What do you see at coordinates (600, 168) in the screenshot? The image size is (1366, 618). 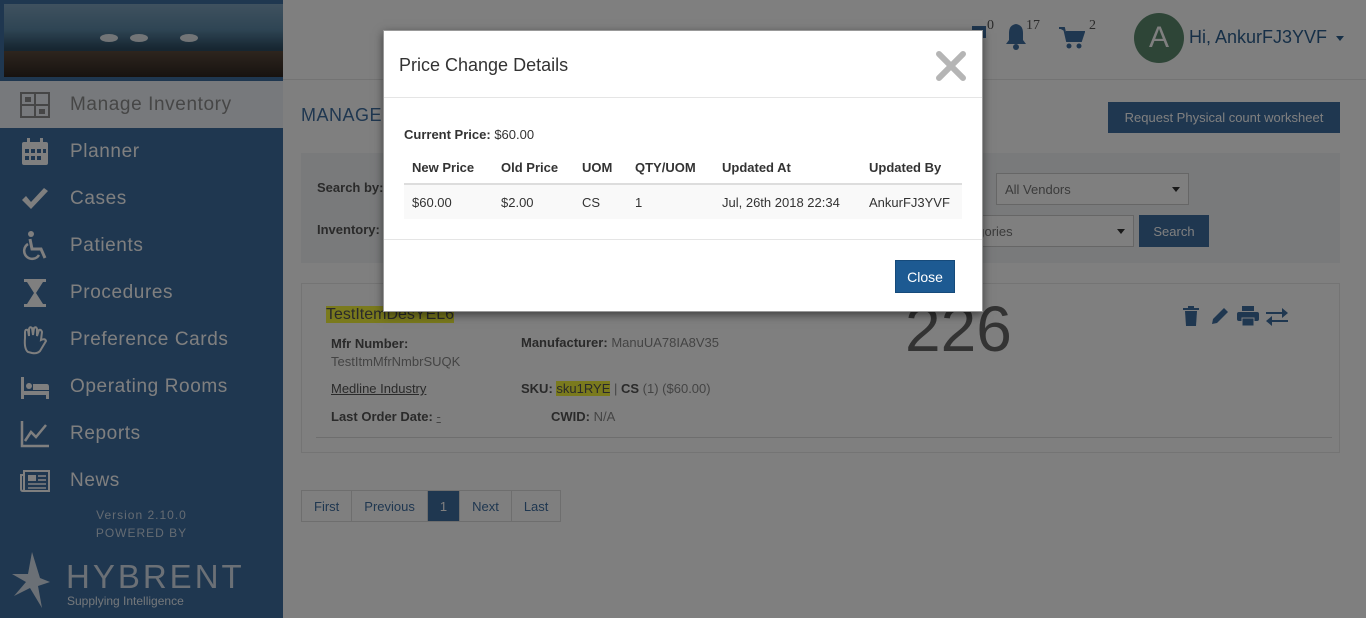 I see `column-header: UOM` at bounding box center [600, 168].